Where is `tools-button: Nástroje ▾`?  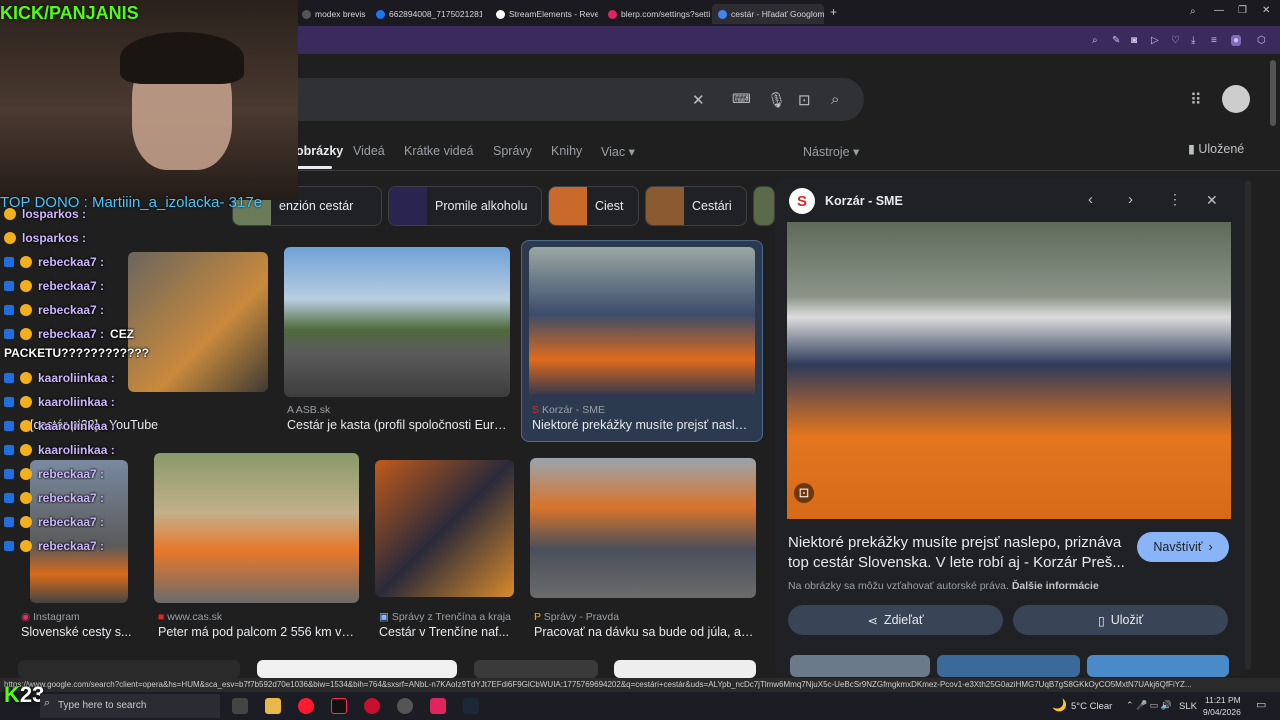
tools-button: Nástroje ▾ is located at coordinates (831, 151).